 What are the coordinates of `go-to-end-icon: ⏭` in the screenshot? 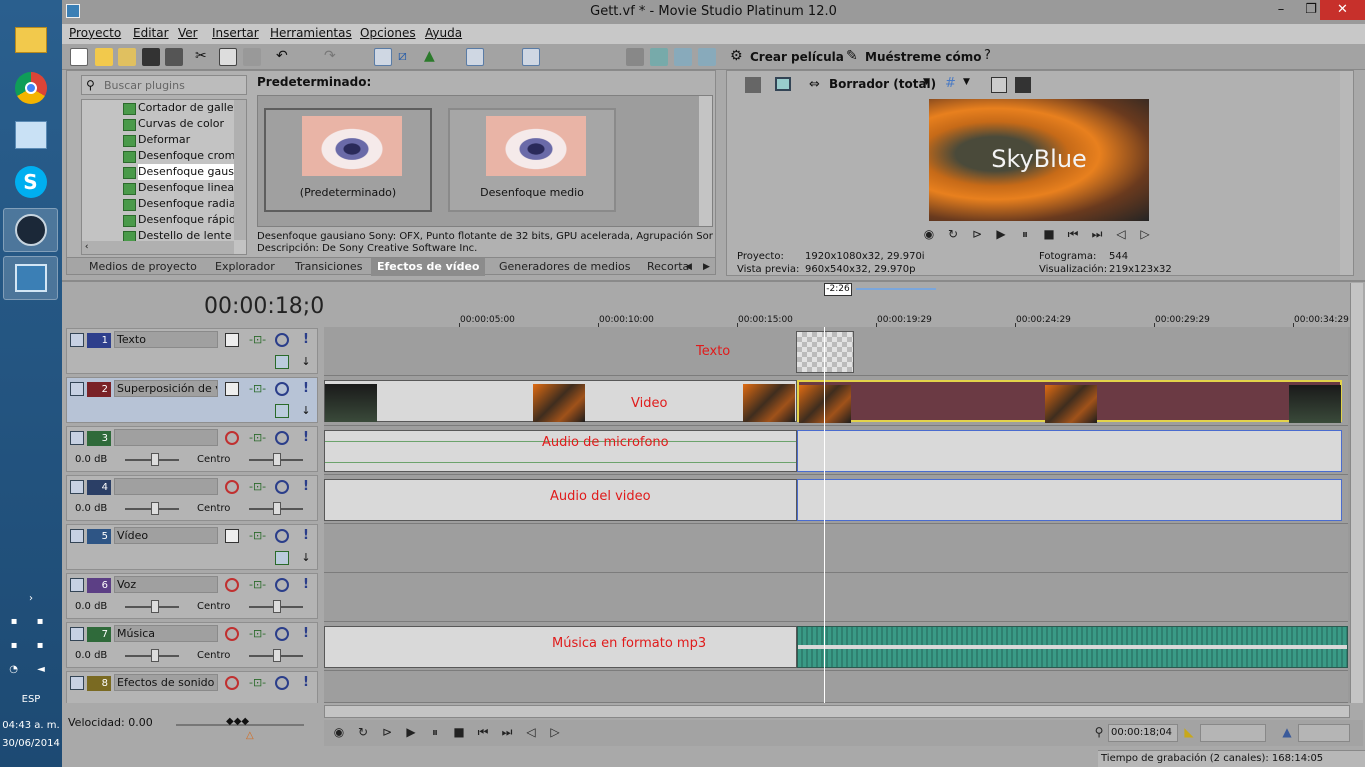 It's located at (507, 732).